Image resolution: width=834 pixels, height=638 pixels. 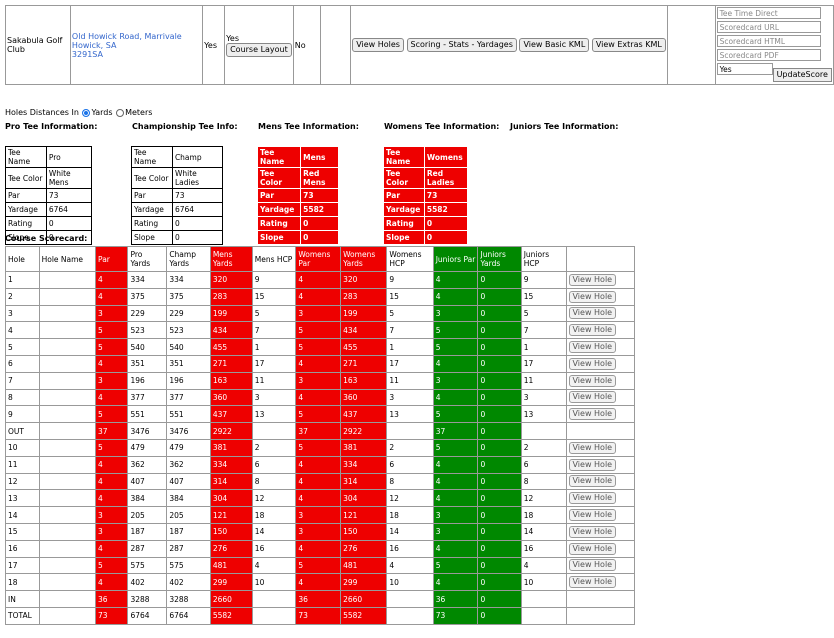 What do you see at coordinates (320, 280) in the screenshot?
I see `table-row: 1 4 334 334 320 9 4 320 9 4 0 9 View Hole` at bounding box center [320, 280].